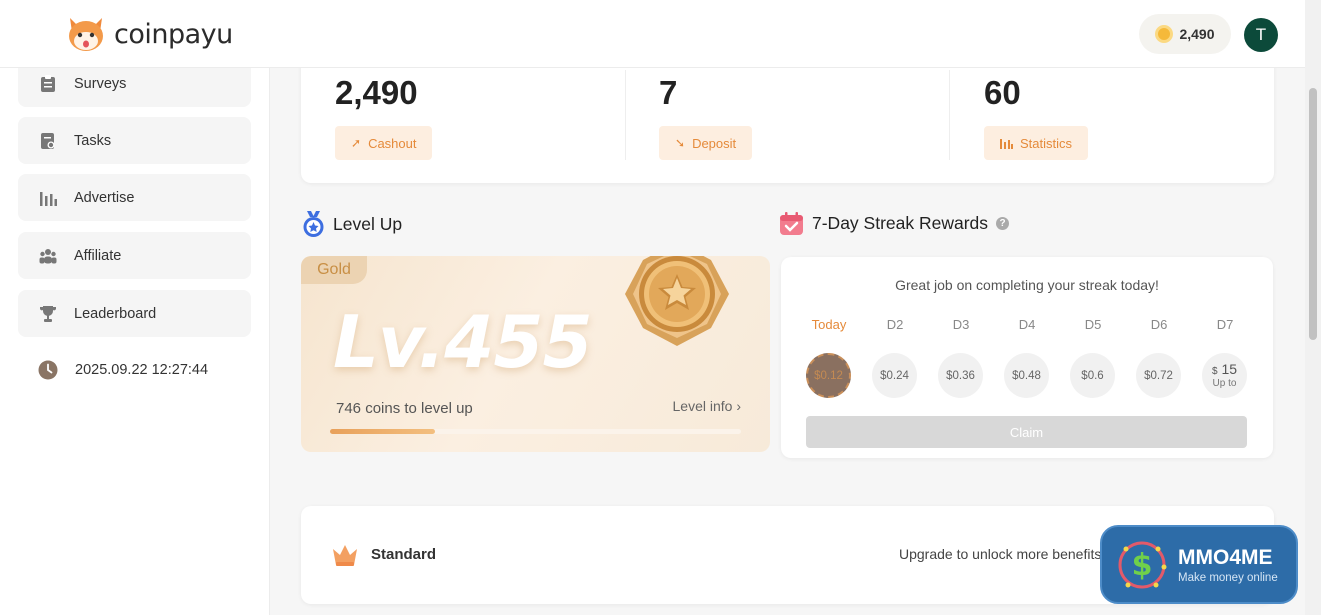 The height and width of the screenshot is (615, 1321). I want to click on datetime-text: 2025.09.22 12:27:44, so click(142, 370).